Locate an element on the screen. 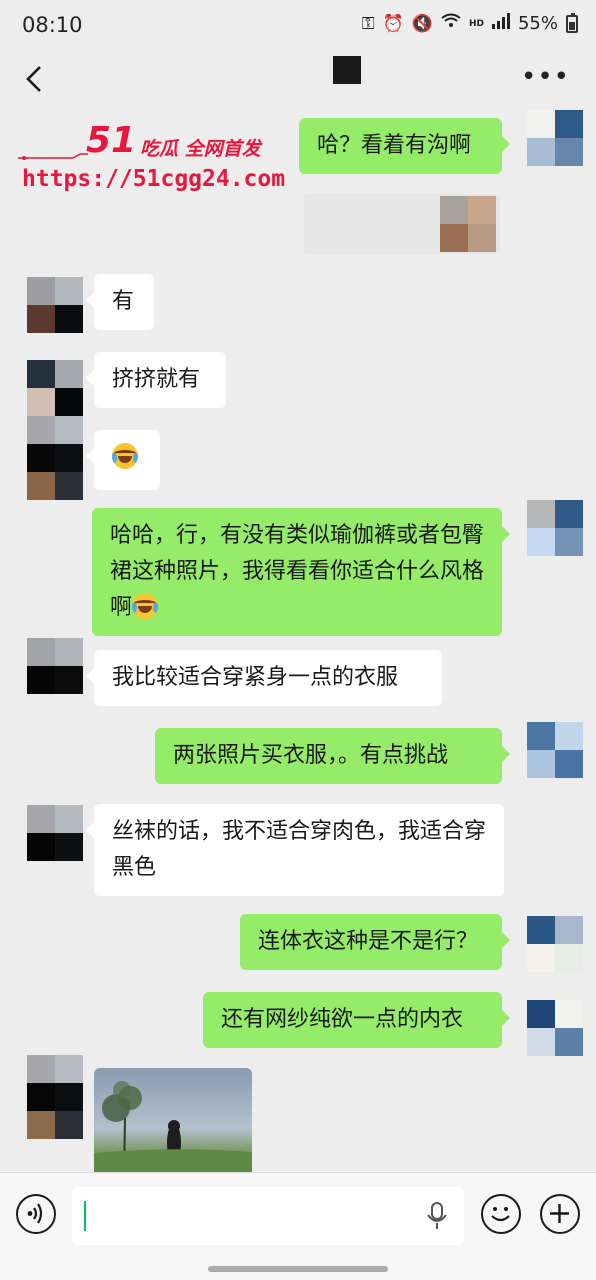 Image resolution: width=596 pixels, height=1280 pixels. watermark-tag: 吃瓜 全网首发 is located at coordinates (200, 149).